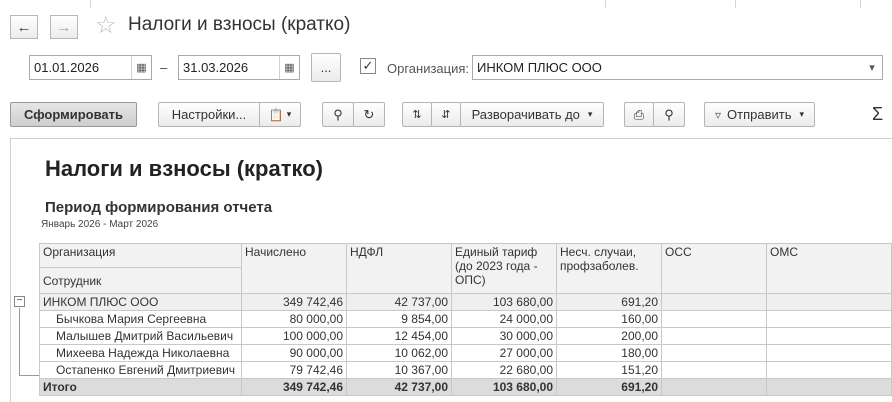  Describe the element at coordinates (19, 301) in the screenshot. I see `collapse-group-icon: −` at that location.